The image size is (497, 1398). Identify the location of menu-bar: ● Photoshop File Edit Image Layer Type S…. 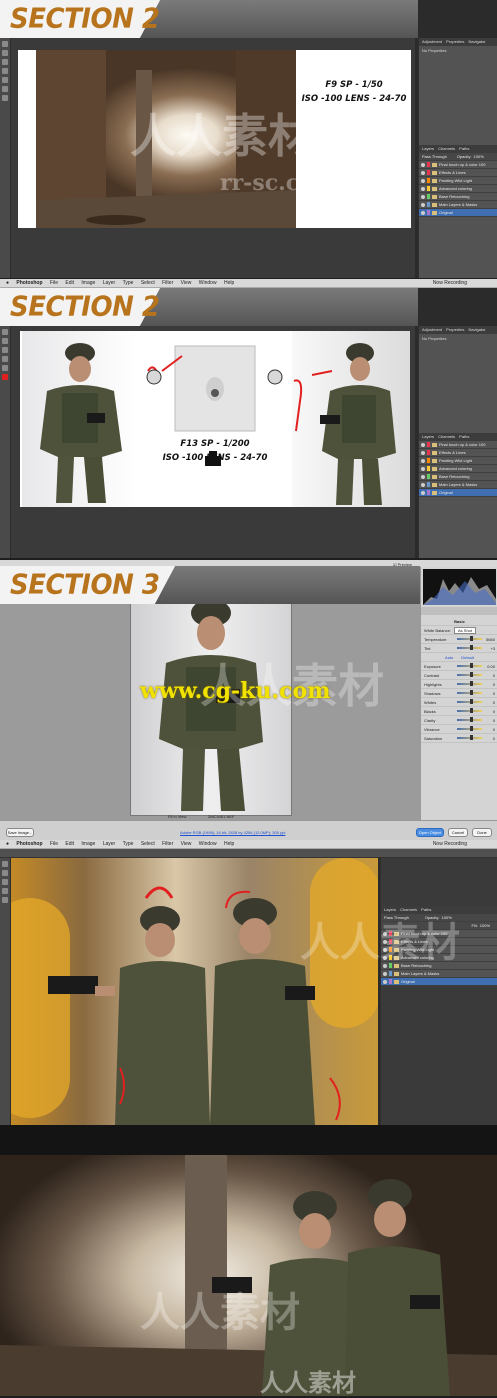
(248, 844).